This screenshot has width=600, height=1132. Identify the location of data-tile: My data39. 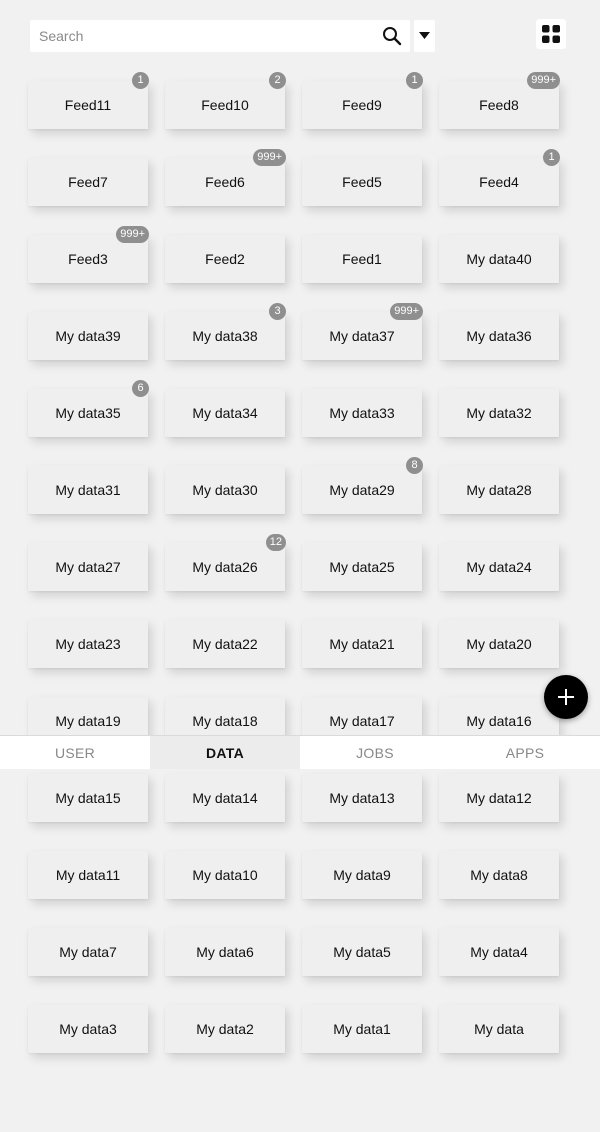
(88, 336).